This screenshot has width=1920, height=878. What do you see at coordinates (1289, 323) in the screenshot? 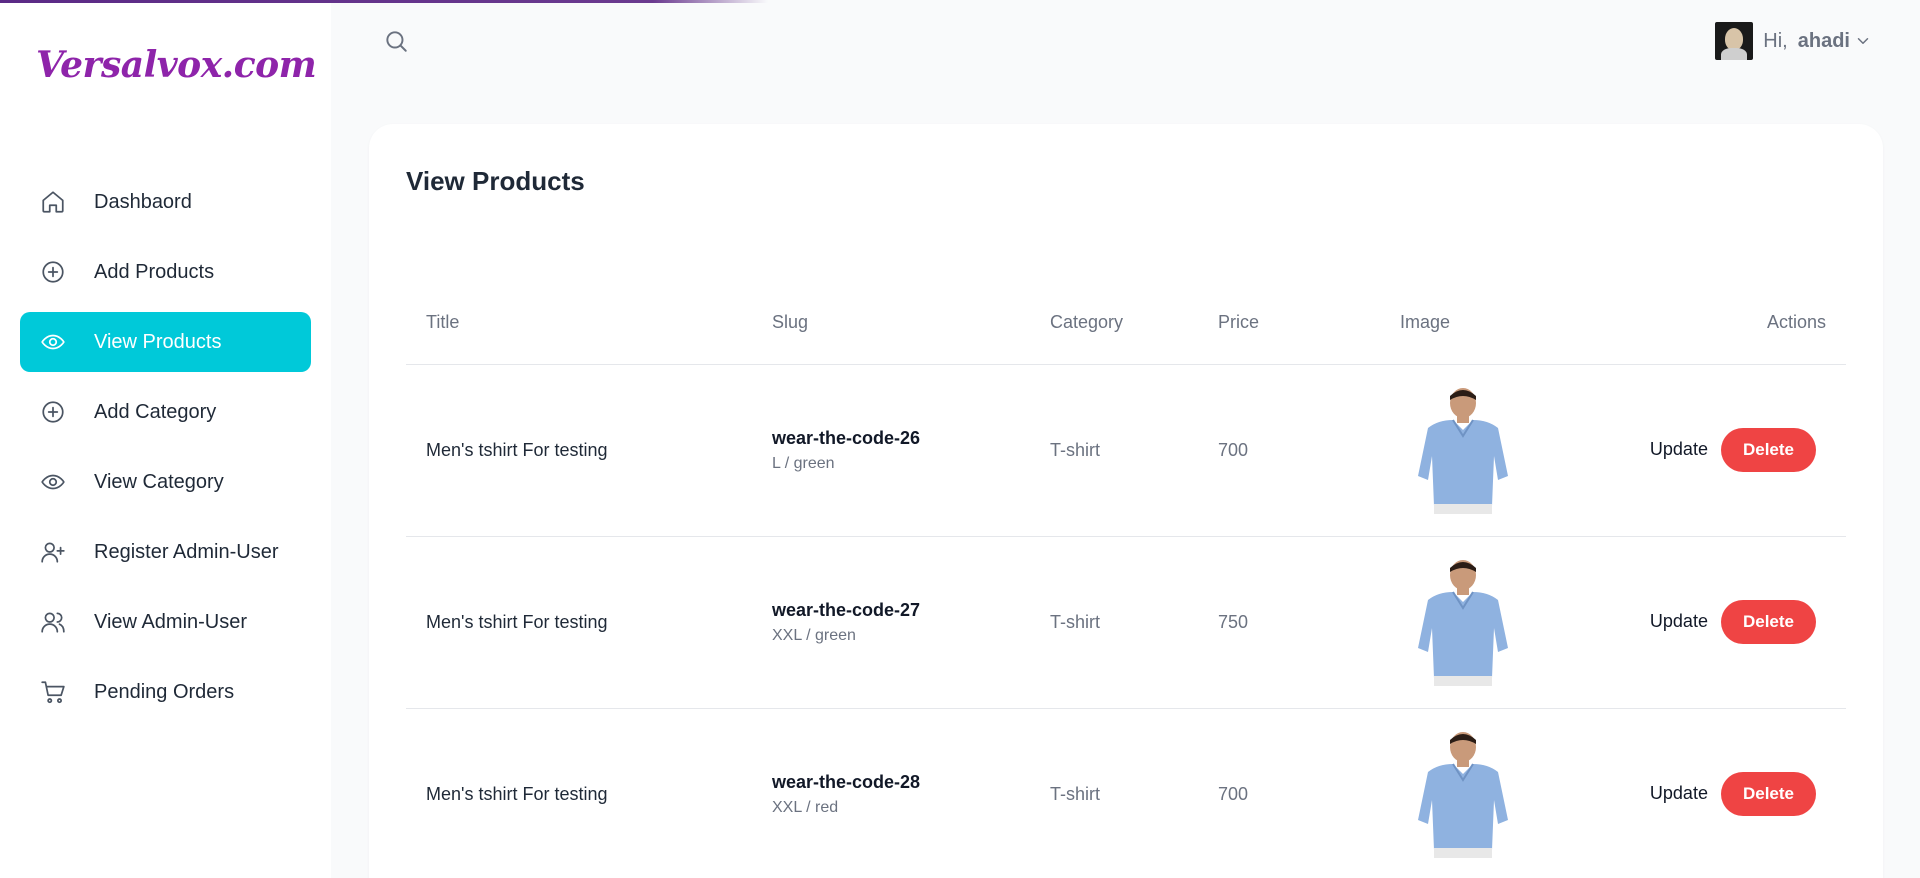
I see `column-header-price: Price` at bounding box center [1289, 323].